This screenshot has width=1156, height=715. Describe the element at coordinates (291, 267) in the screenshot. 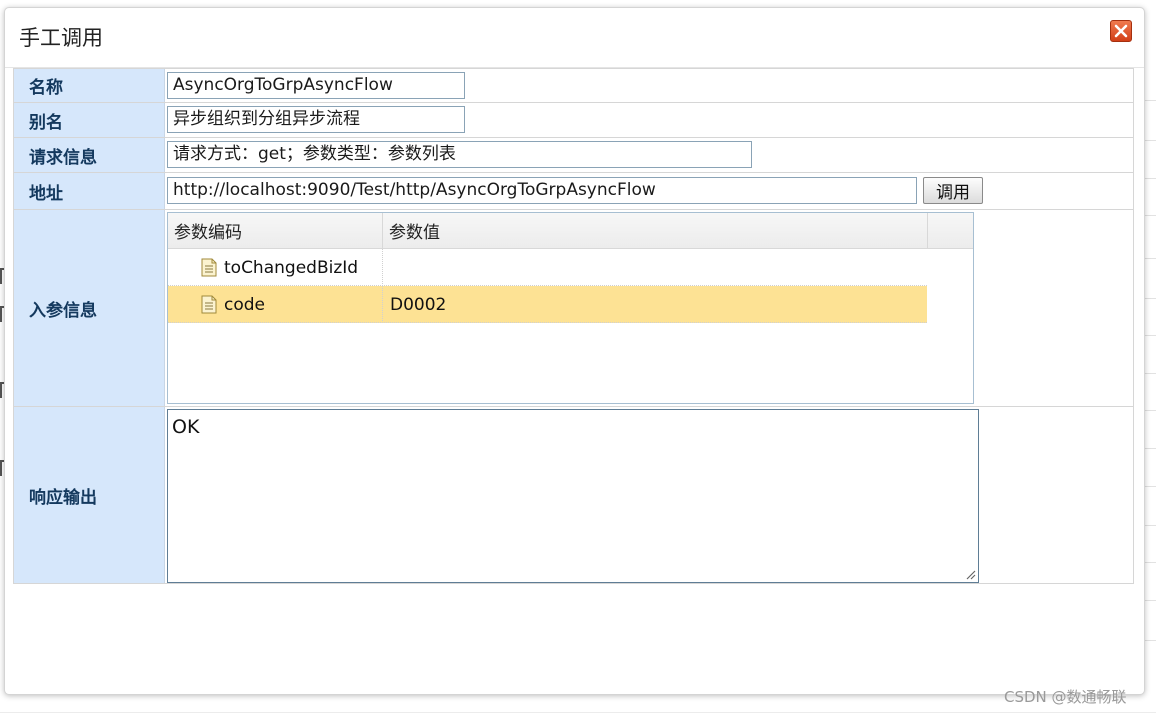

I see `param-code-text: toChangedBizId` at that location.